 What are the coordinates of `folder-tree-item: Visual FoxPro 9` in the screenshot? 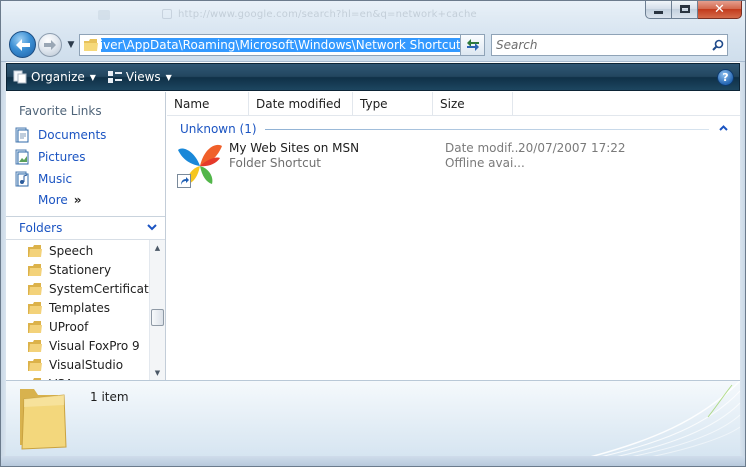 It's located at (84, 345).